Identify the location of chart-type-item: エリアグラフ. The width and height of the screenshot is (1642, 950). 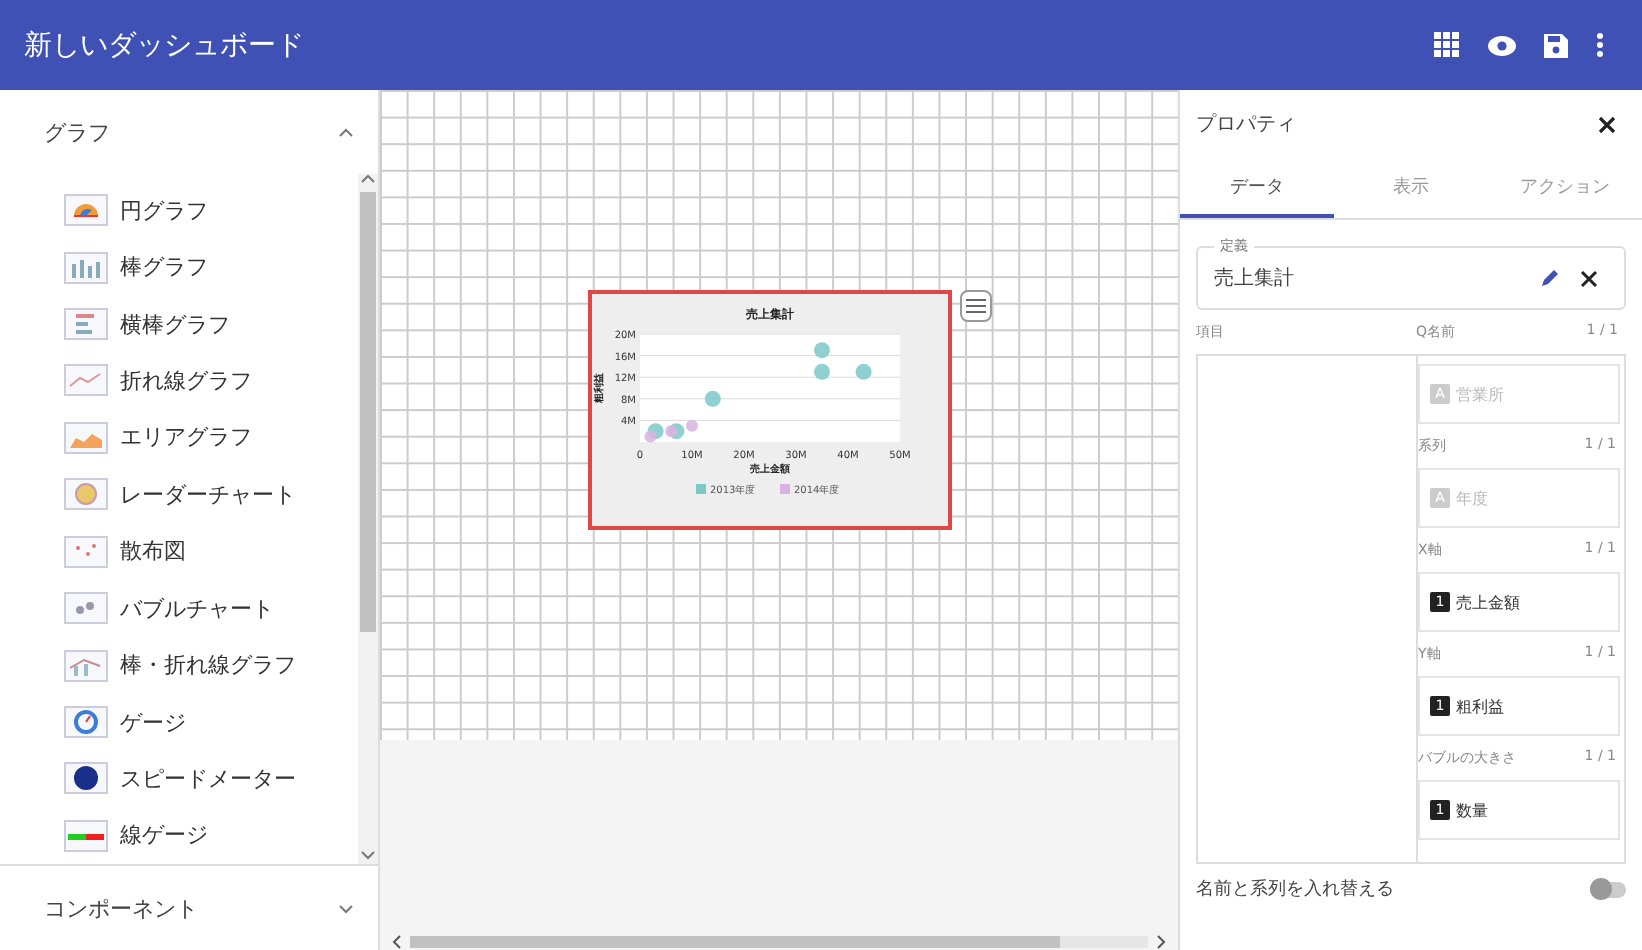
(211, 438).